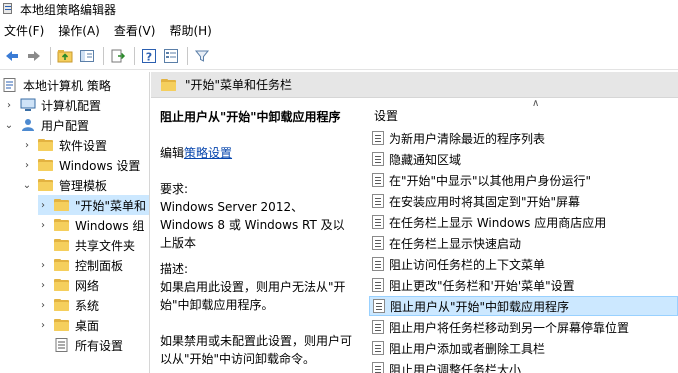  What do you see at coordinates (523, 180) in the screenshot?
I see `setting-row: 在"开始"中显示"以其他用户身份运行"` at bounding box center [523, 180].